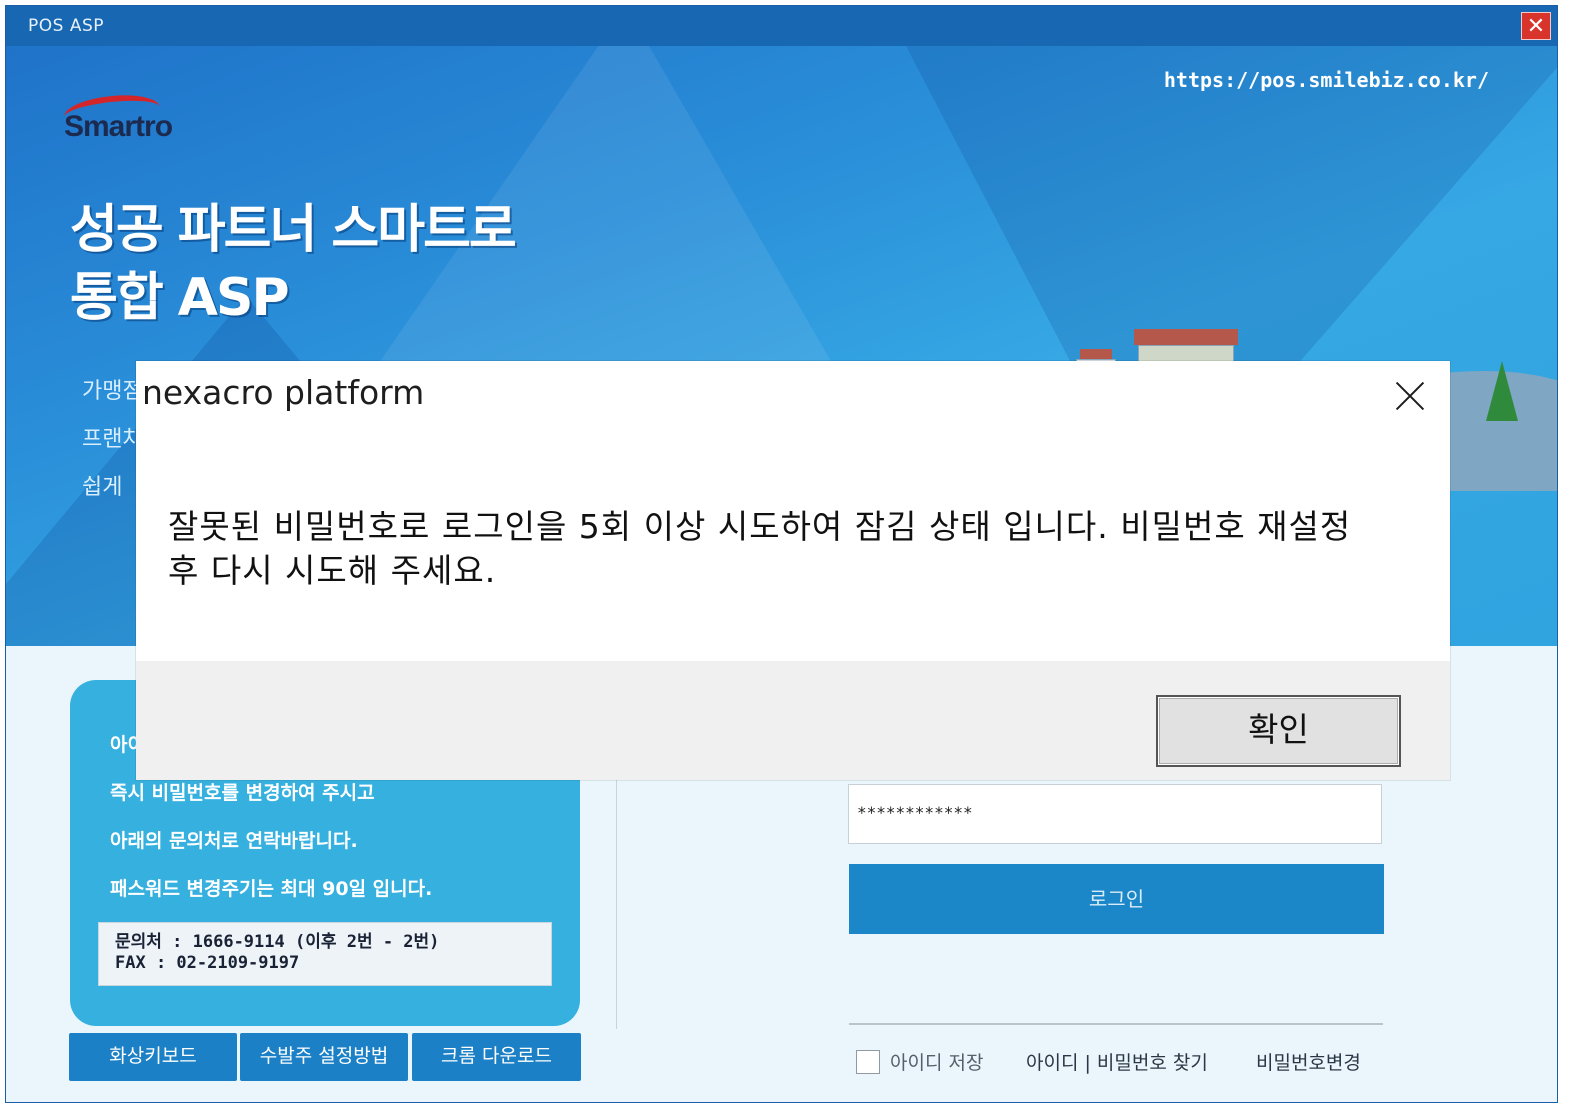  Describe the element at coordinates (1536, 26) in the screenshot. I see `close-window-button: ✕` at that location.